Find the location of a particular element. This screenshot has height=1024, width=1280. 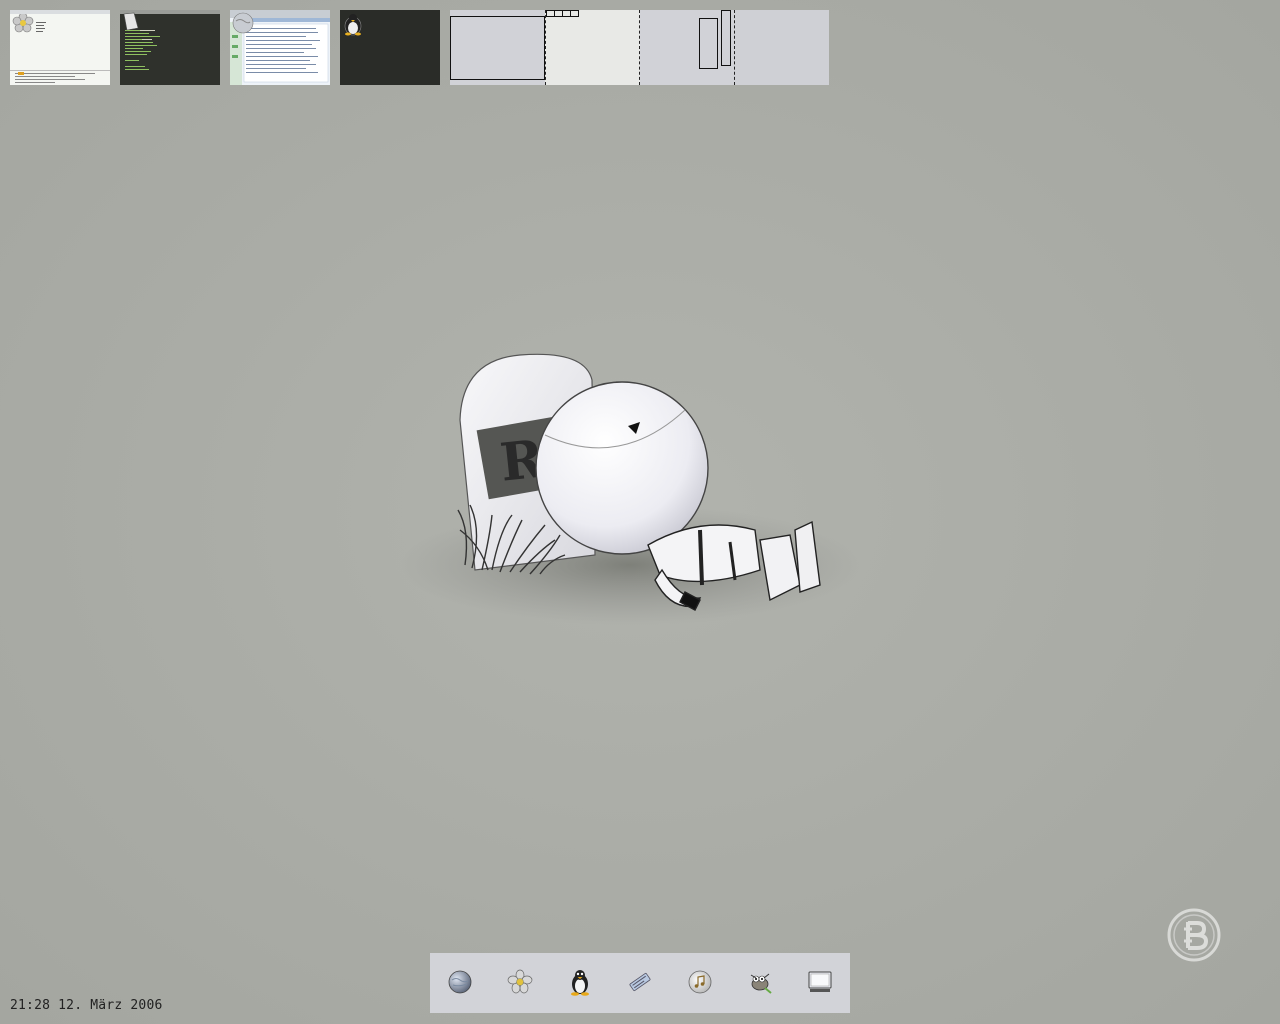

clock-date-display: 21:28 12. März 2006 is located at coordinates (86, 1005).